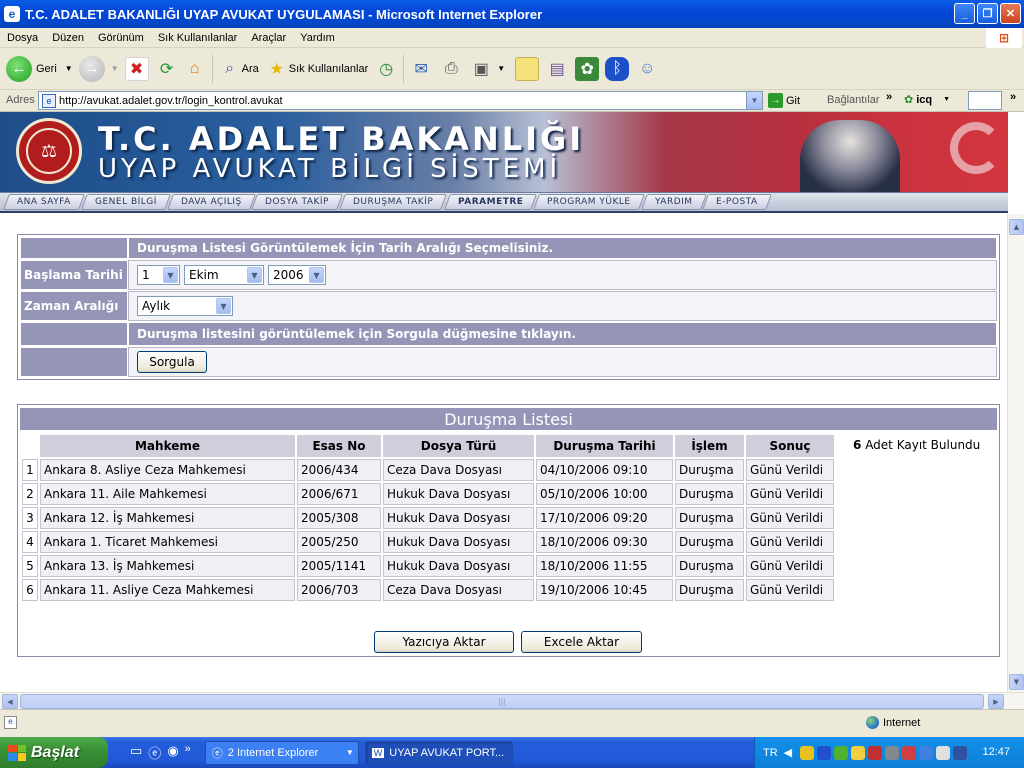  I want to click on nav-parameter: PARAMETRE, so click(490, 202).